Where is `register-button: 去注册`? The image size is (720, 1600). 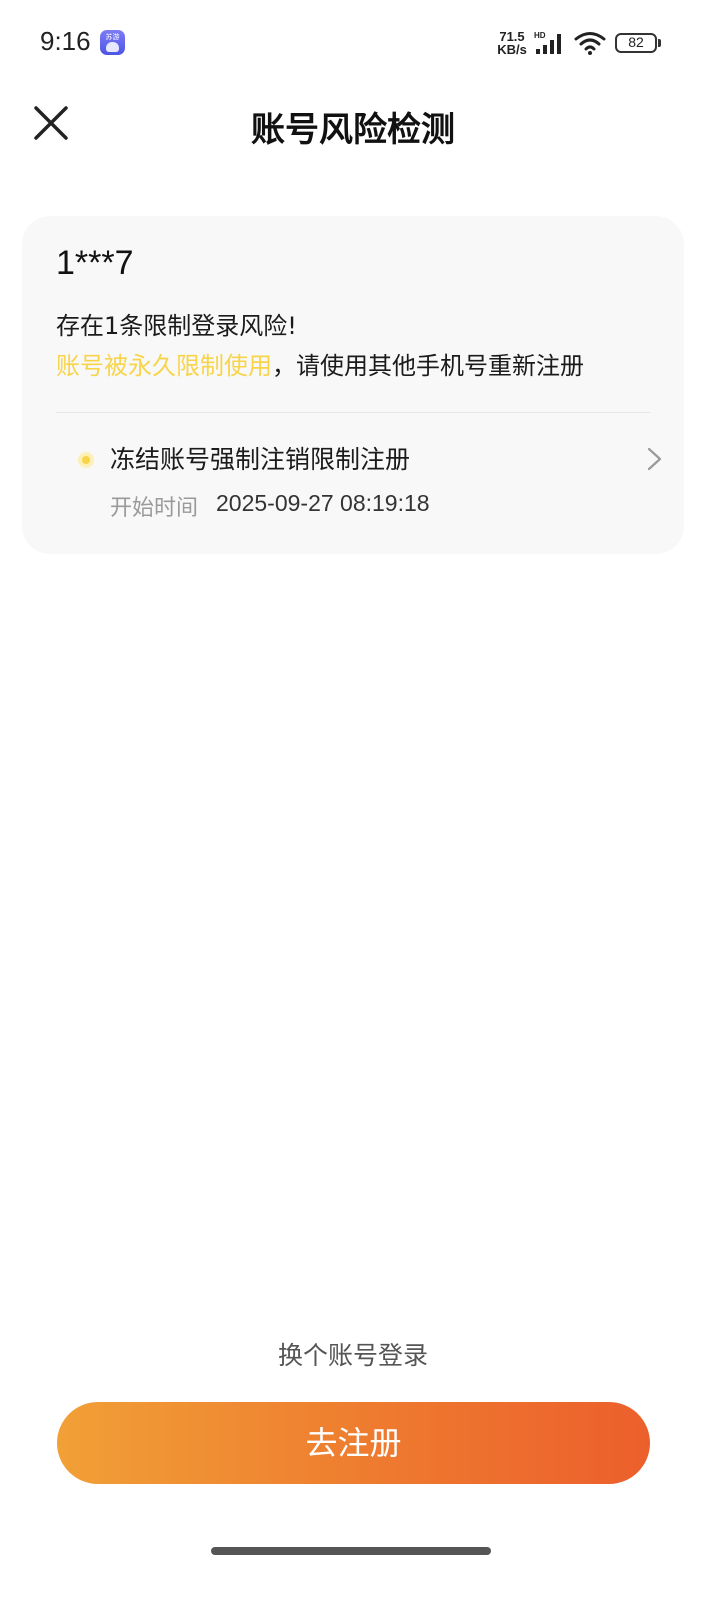
register-button: 去注册 is located at coordinates (353, 1443).